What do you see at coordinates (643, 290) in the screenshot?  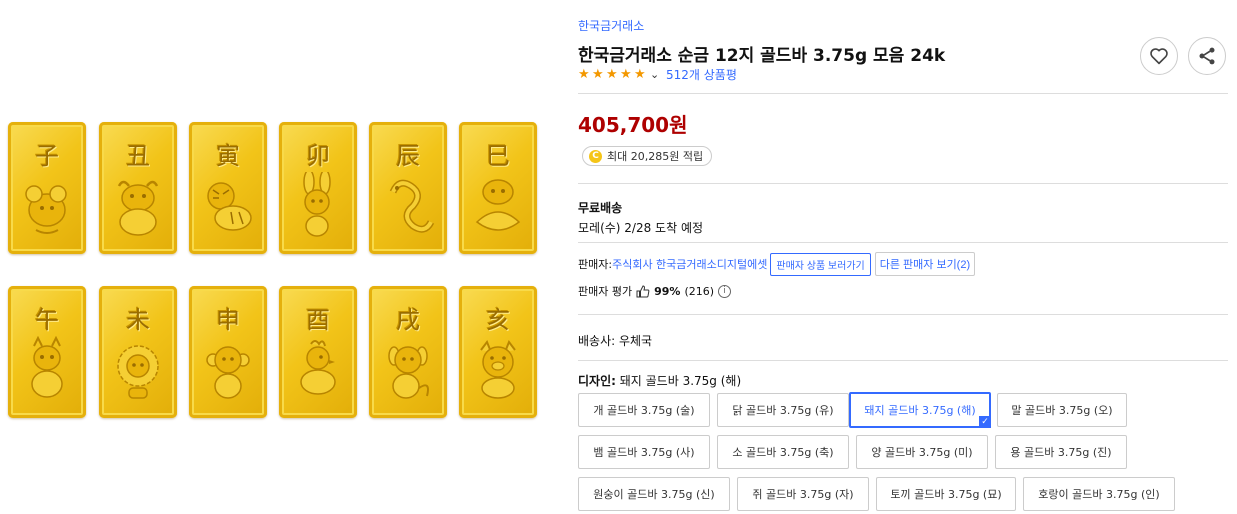 I see `thumbs-up-icon` at bounding box center [643, 290].